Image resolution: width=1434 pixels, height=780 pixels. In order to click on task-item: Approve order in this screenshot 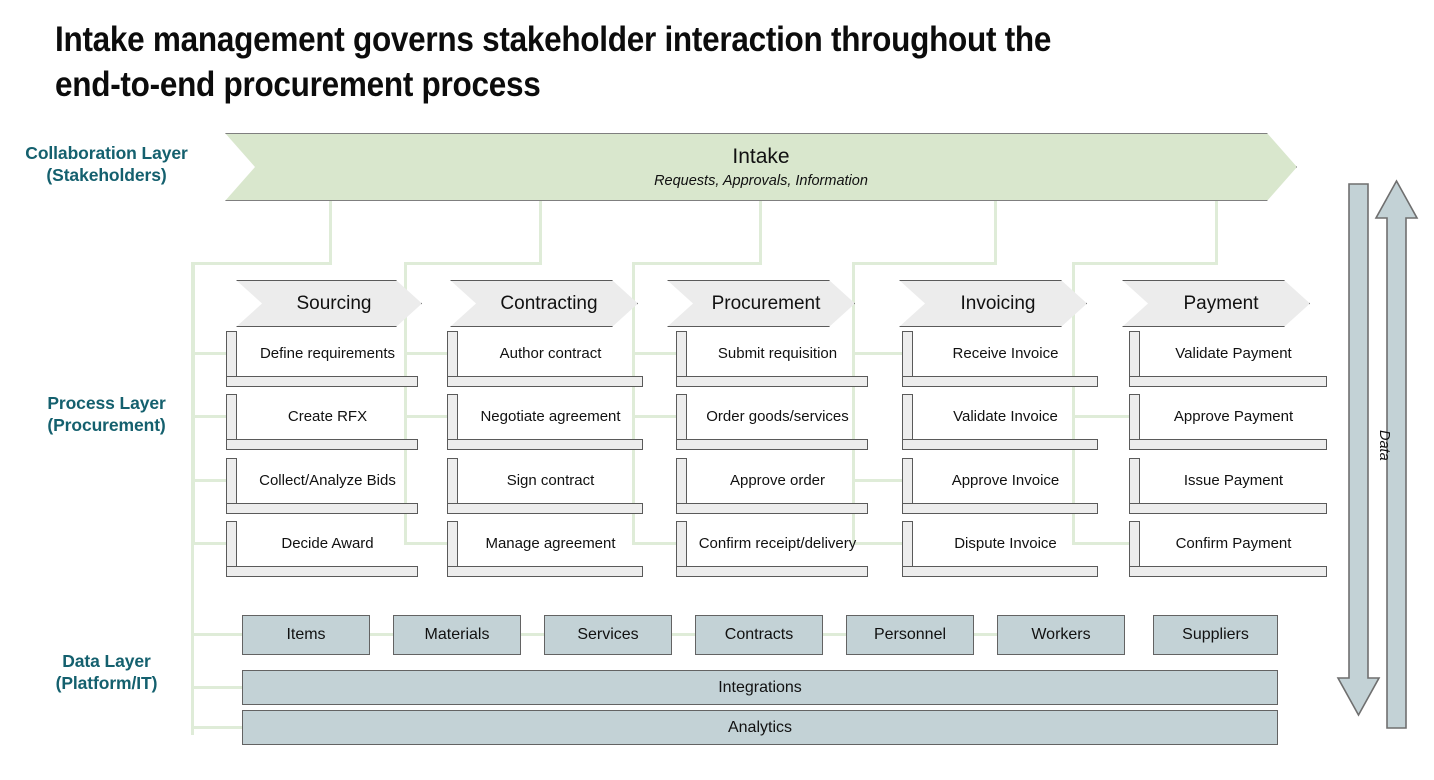, I will do `click(772, 486)`.